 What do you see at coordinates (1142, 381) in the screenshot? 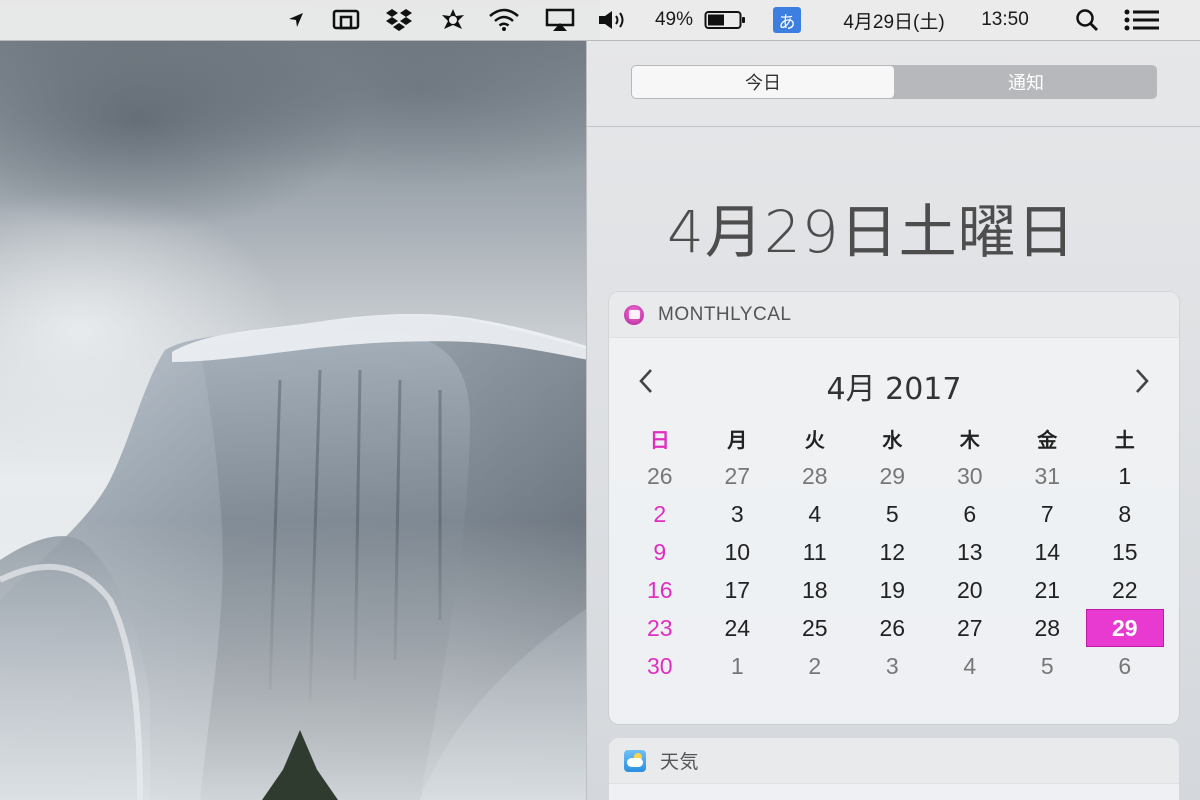
I see `next-month-icon` at bounding box center [1142, 381].